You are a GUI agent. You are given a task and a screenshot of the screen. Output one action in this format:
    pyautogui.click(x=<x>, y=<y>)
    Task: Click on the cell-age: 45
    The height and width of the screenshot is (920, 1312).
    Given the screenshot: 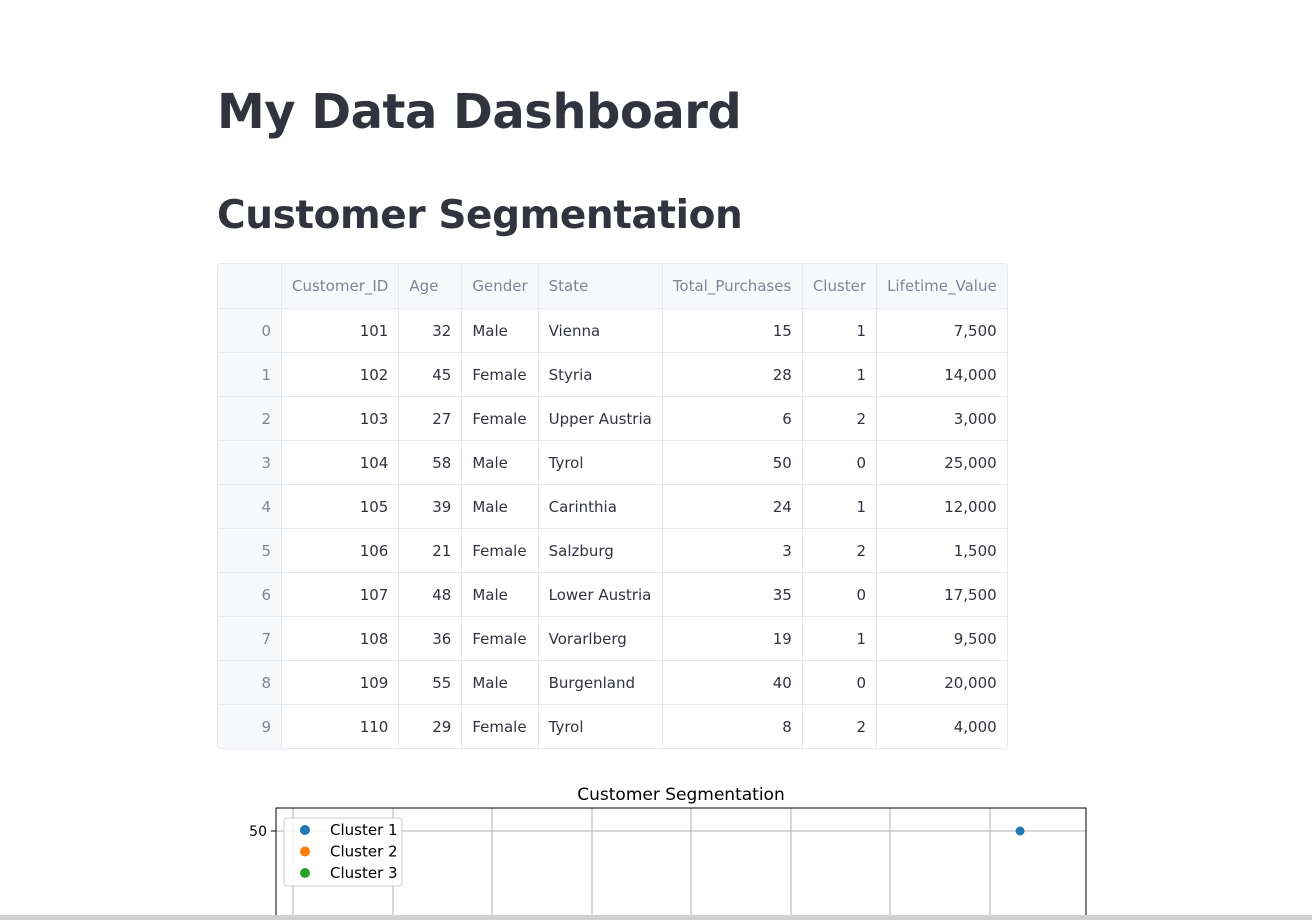 What is the action you would take?
    pyautogui.click(x=430, y=374)
    